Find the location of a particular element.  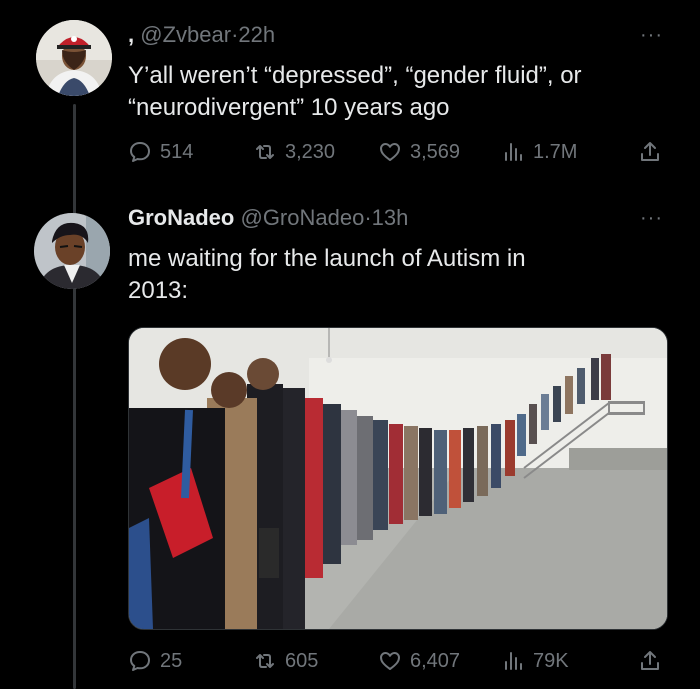

reply-count: 25 is located at coordinates (171, 660).